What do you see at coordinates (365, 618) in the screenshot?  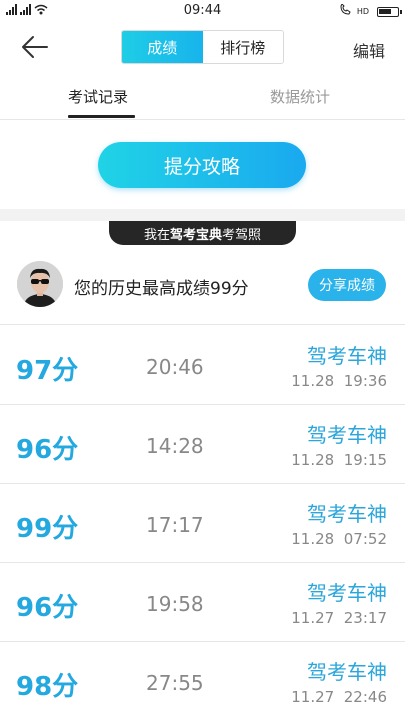 I see `record-time: 23:17` at bounding box center [365, 618].